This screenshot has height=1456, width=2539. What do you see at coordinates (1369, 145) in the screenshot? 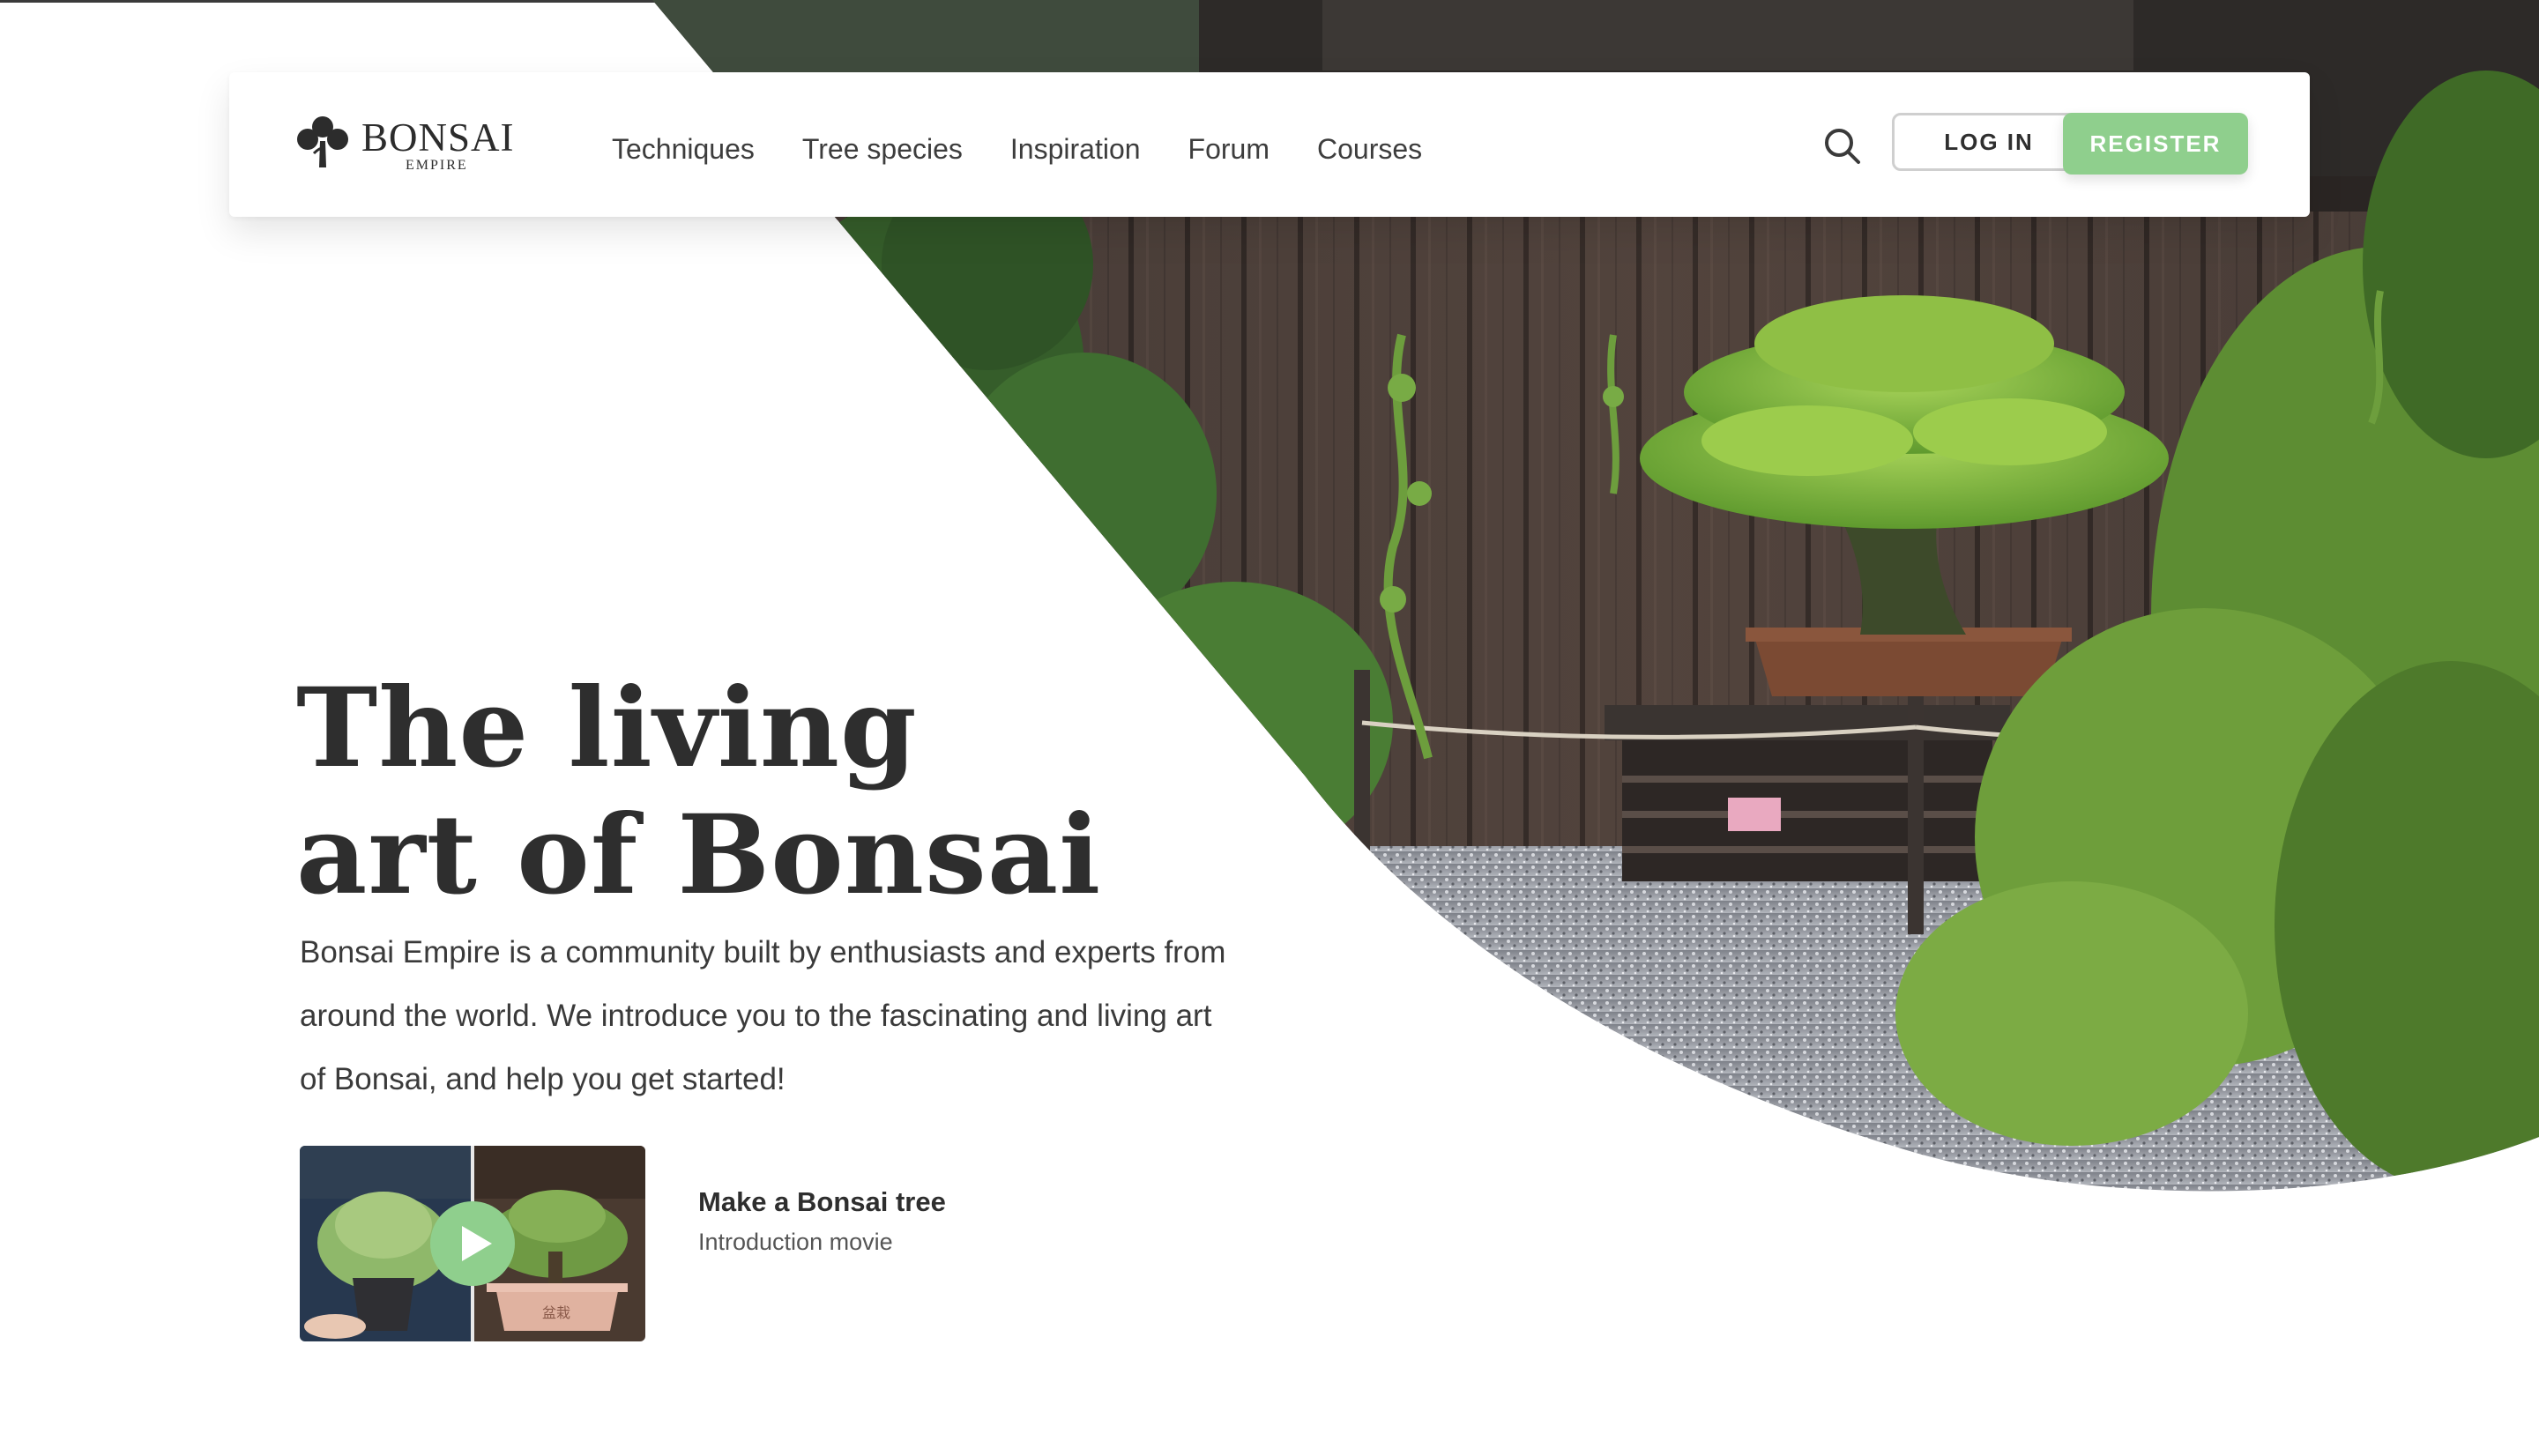
I see `nav-link-courses: Courses` at bounding box center [1369, 145].